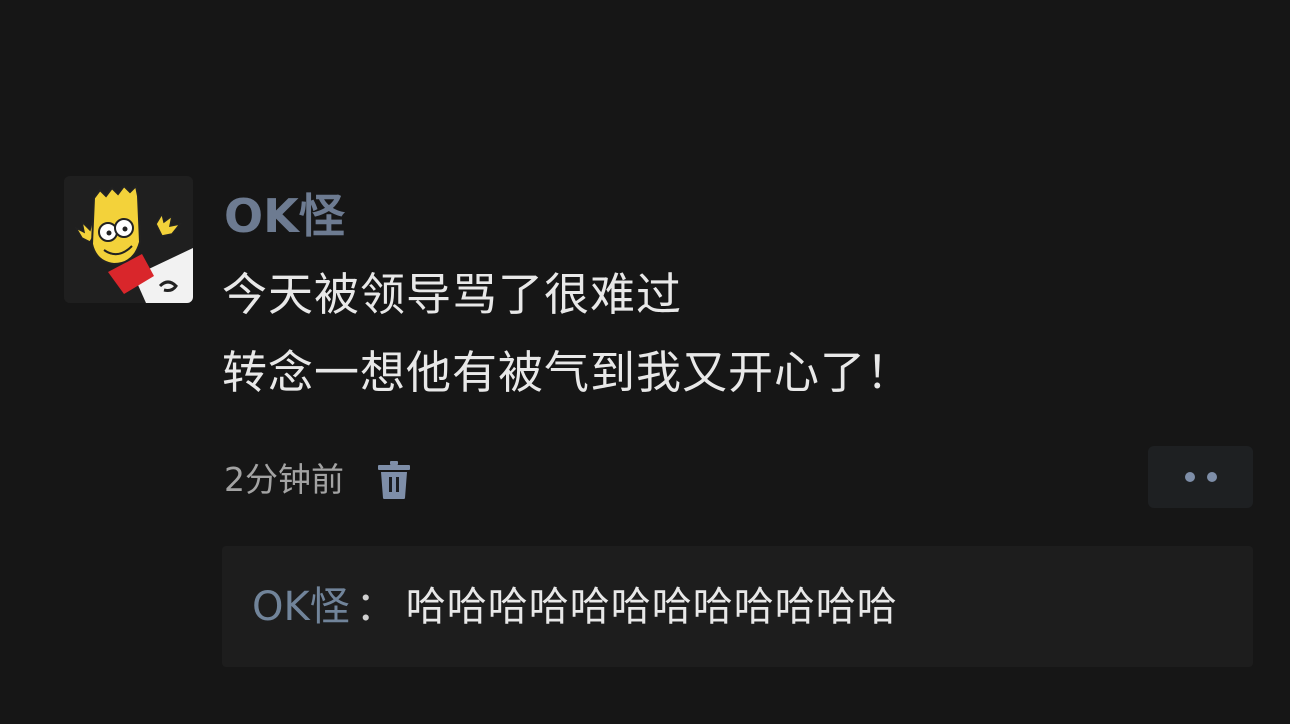 The width and height of the screenshot is (1290, 724). Describe the element at coordinates (1200, 477) in the screenshot. I see `more-button` at that location.